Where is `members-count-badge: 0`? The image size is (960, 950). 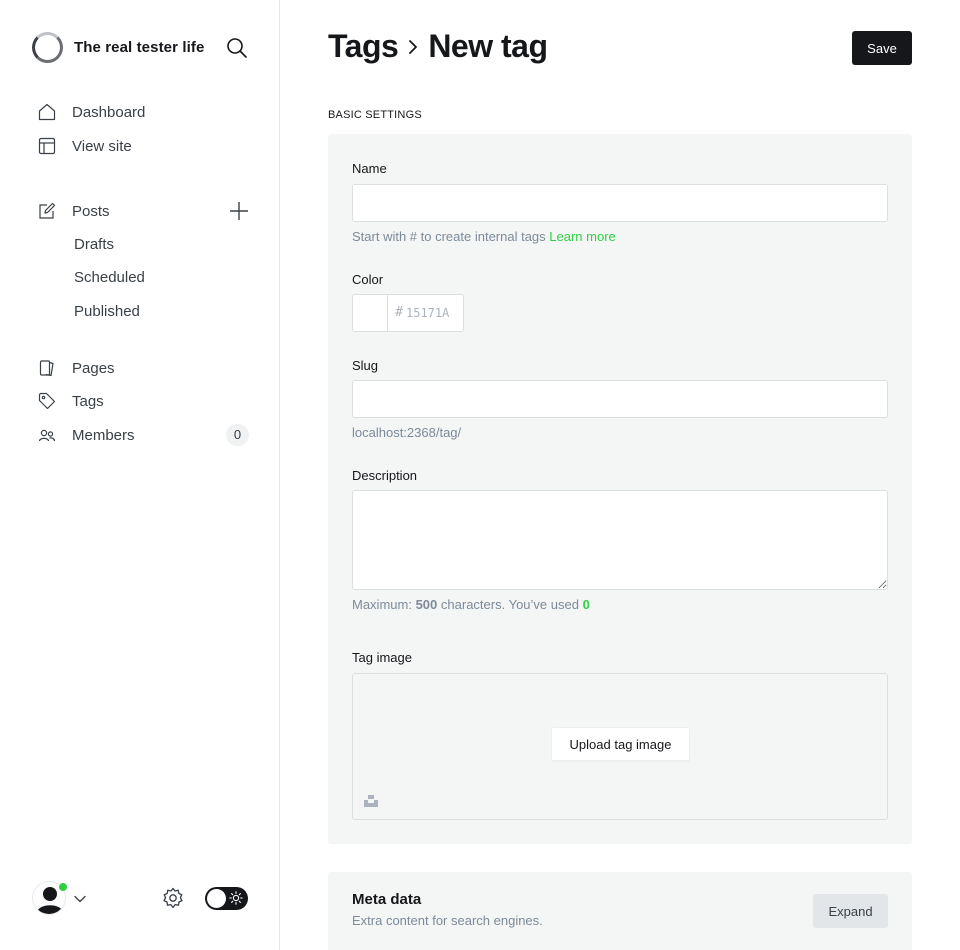 members-count-badge: 0 is located at coordinates (237, 435).